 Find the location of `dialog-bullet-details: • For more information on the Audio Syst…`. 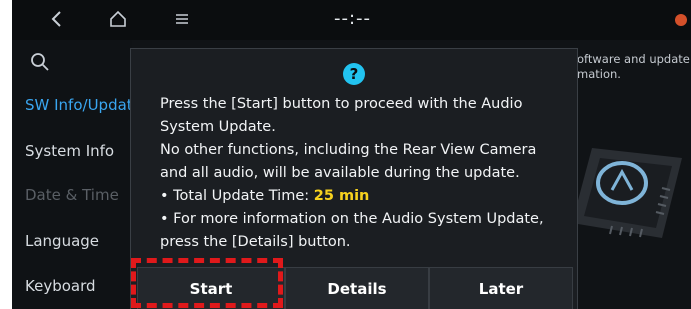

dialog-bullet-details: • For more information on the Audio Syst… is located at coordinates (352, 230).